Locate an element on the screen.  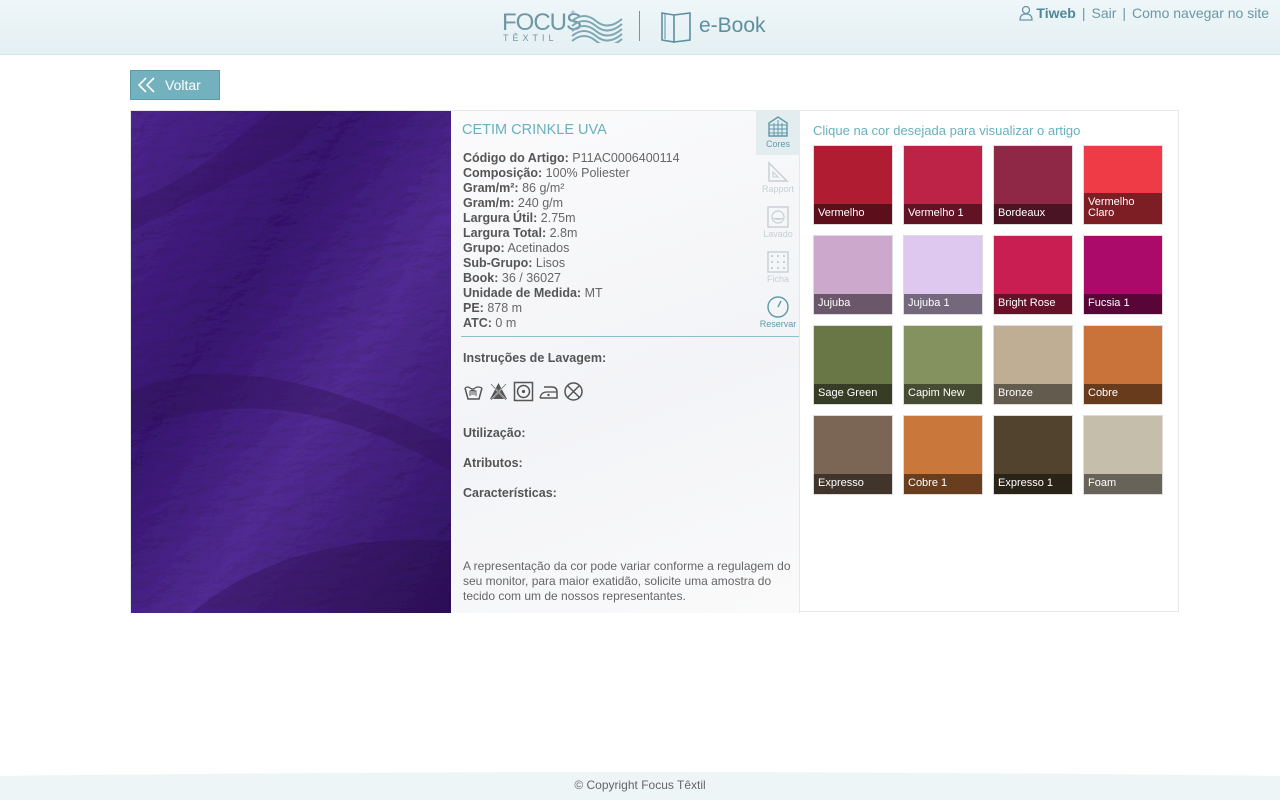
triangle-ruler-icon is located at coordinates (778, 171).